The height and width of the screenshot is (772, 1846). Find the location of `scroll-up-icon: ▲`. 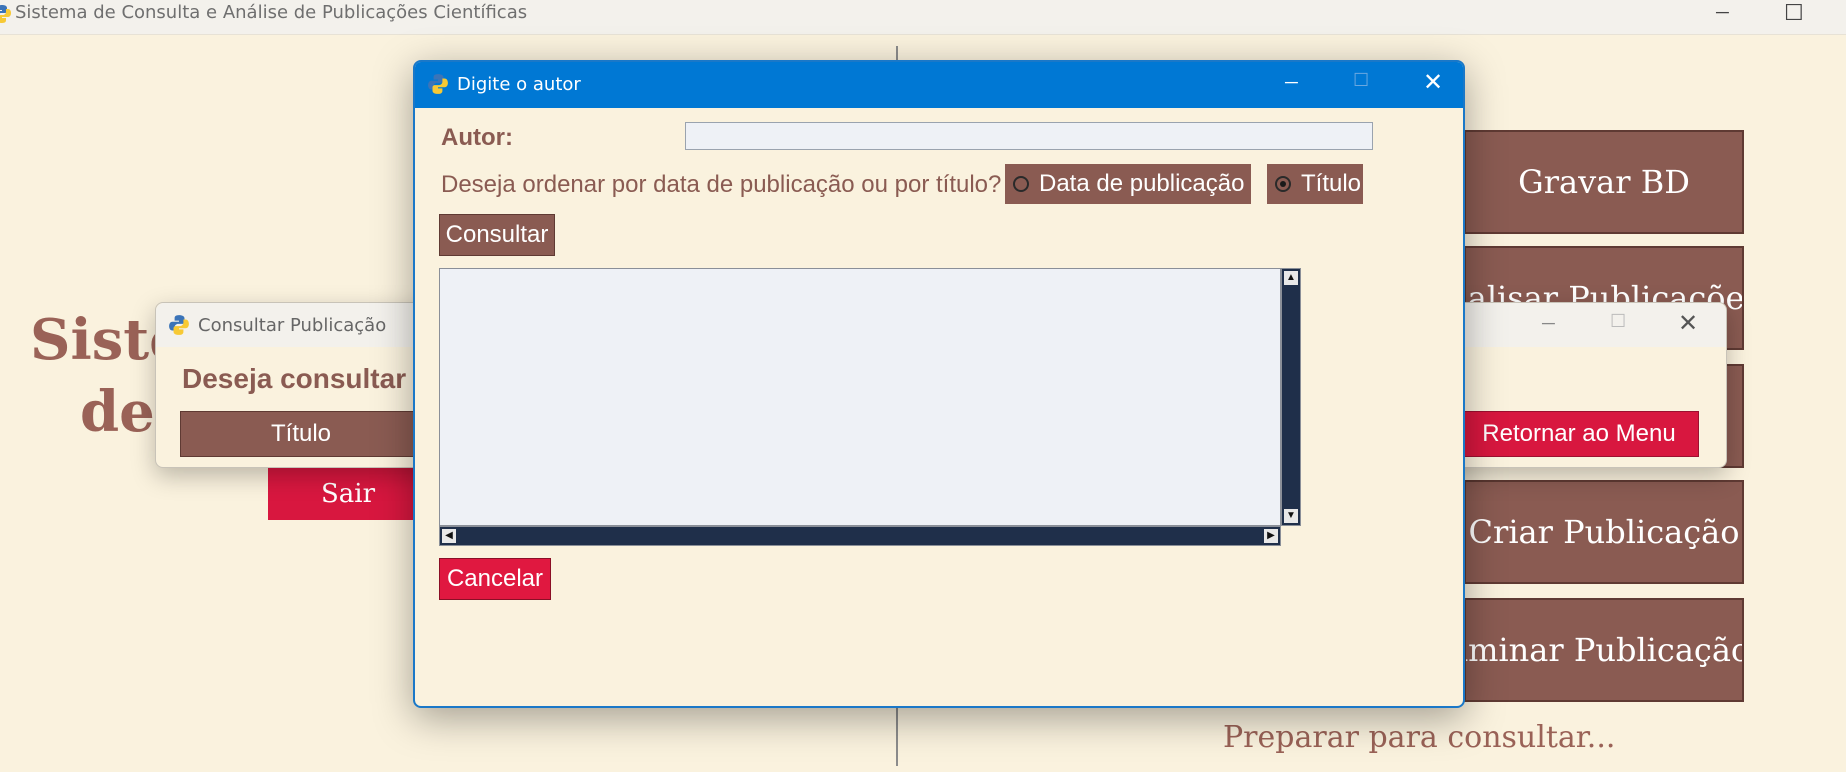

scroll-up-icon: ▲ is located at coordinates (1291, 278).